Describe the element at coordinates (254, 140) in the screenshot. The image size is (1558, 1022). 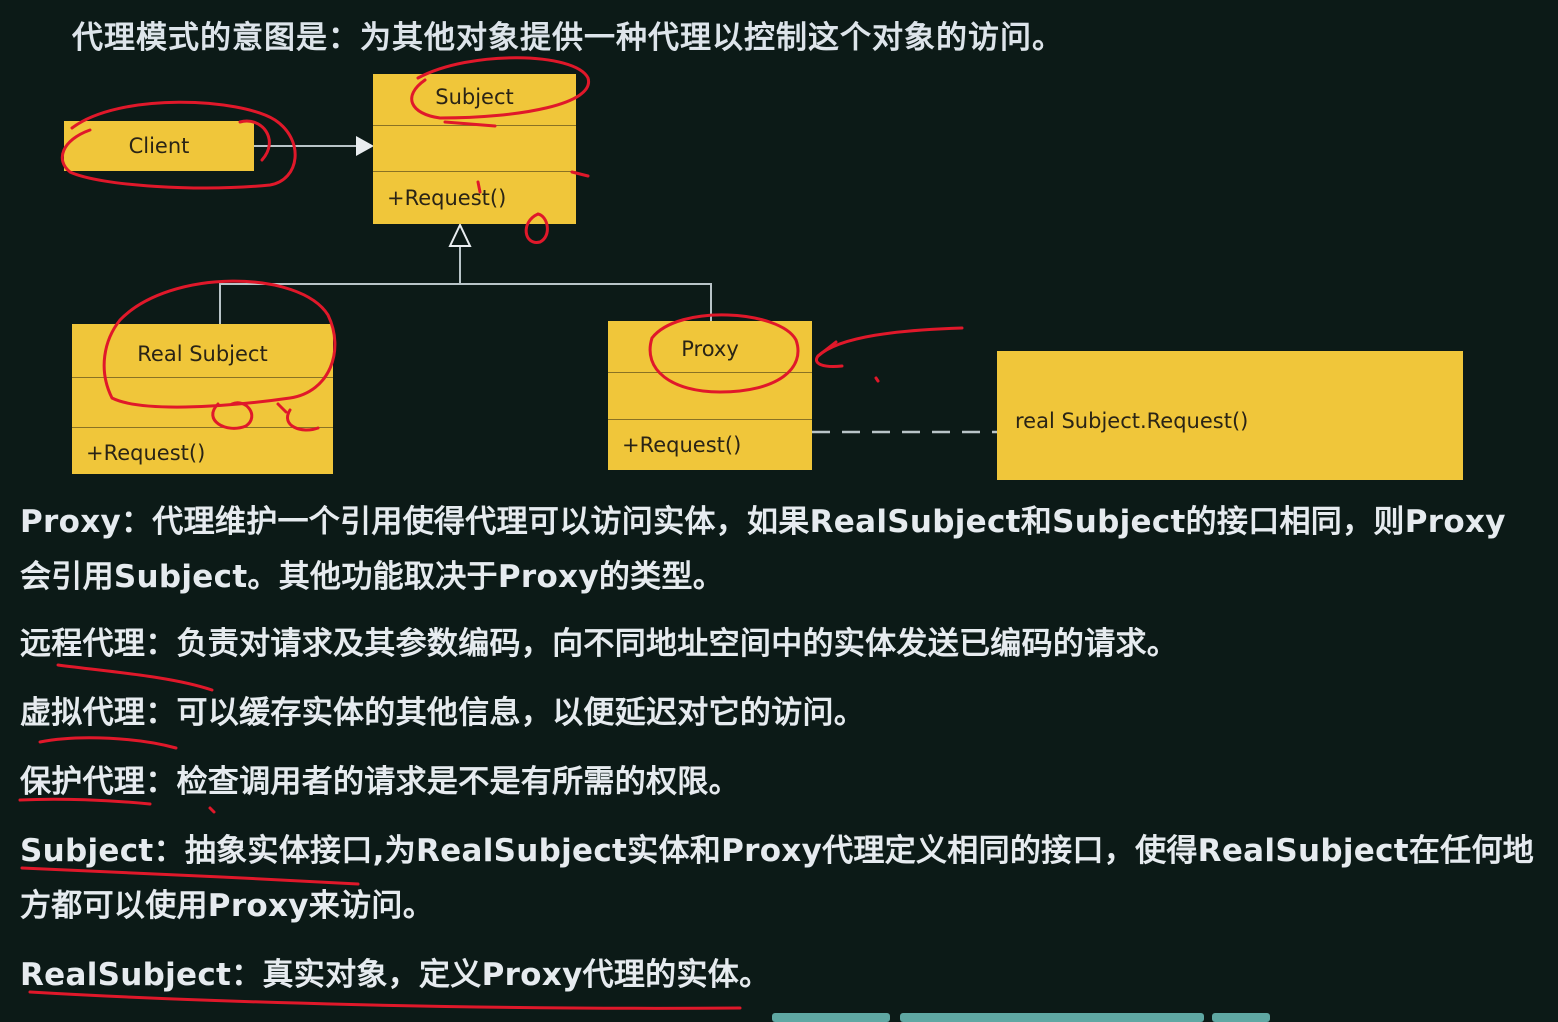
I see `annotation-client-hook` at that location.